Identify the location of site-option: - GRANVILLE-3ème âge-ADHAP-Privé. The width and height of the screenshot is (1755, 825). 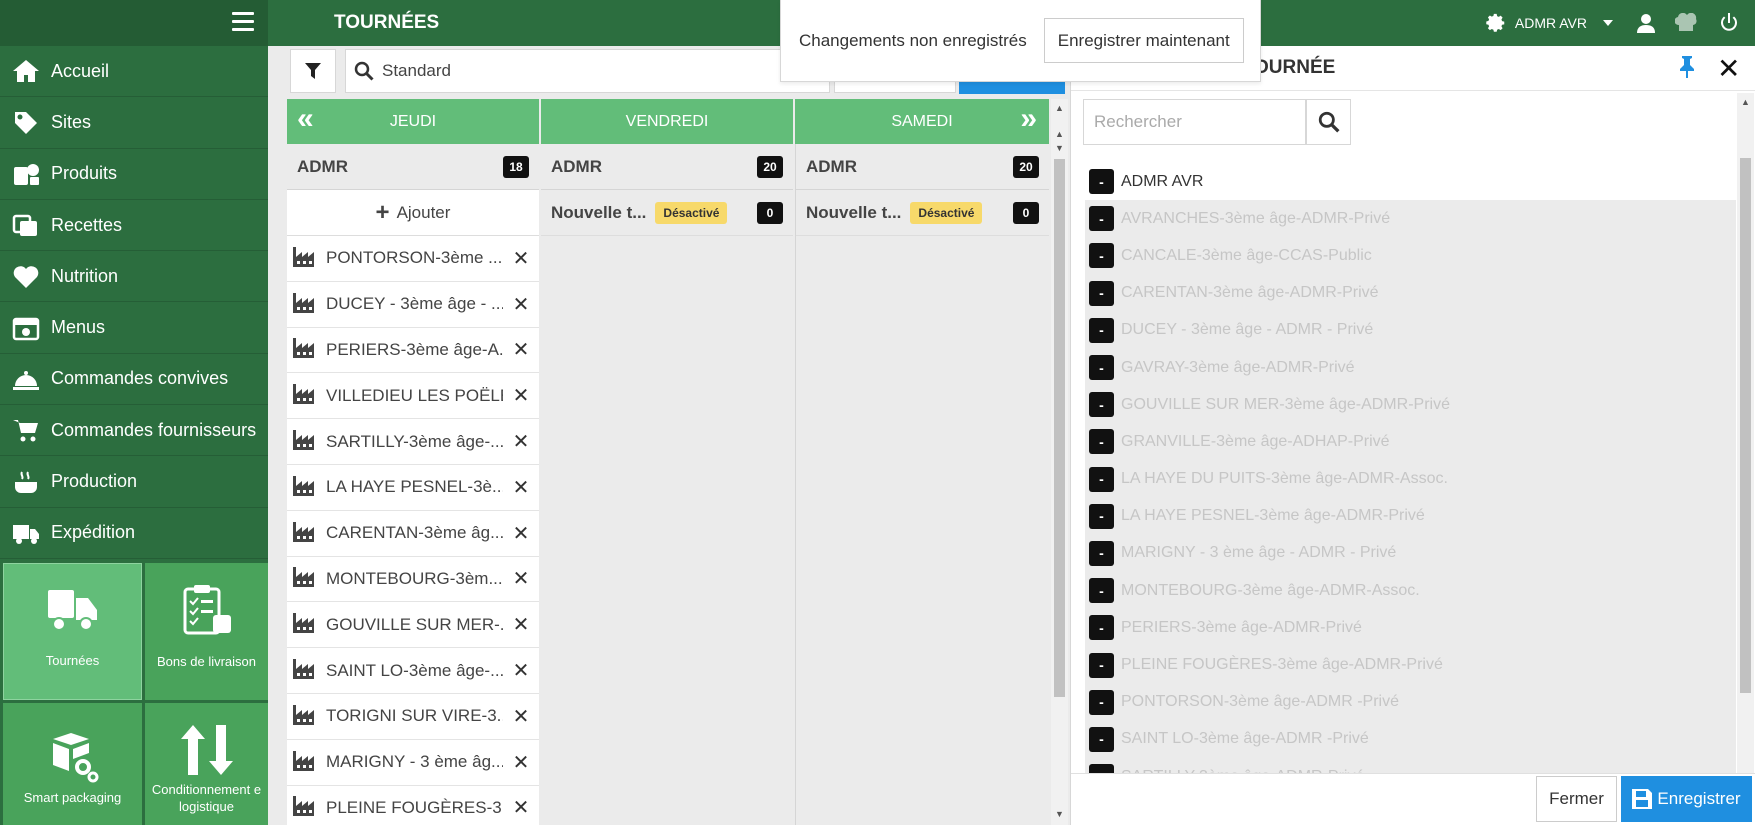
(1410, 442).